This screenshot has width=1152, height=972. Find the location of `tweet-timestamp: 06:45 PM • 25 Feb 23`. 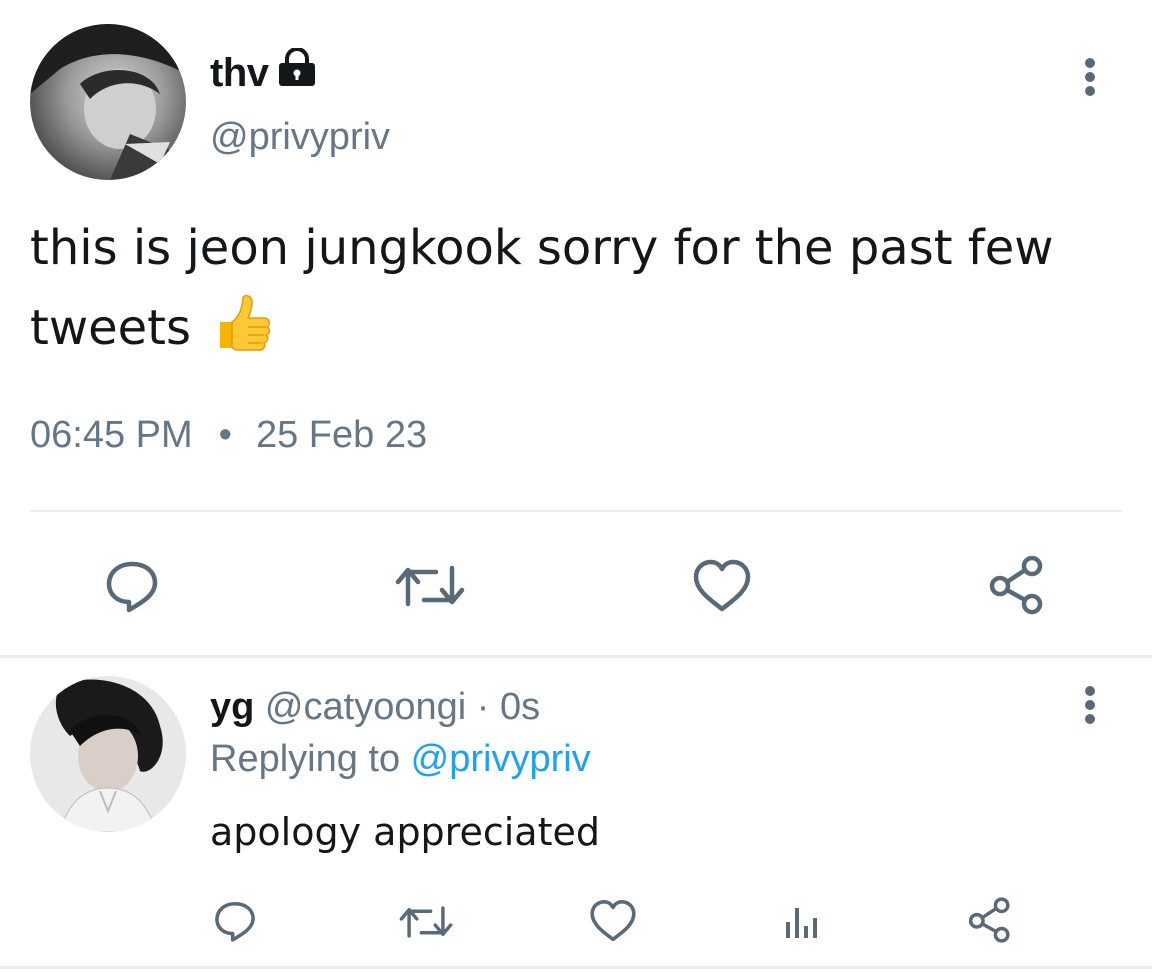

tweet-timestamp: 06:45 PM • 25 Feb 23 is located at coordinates (228, 435).